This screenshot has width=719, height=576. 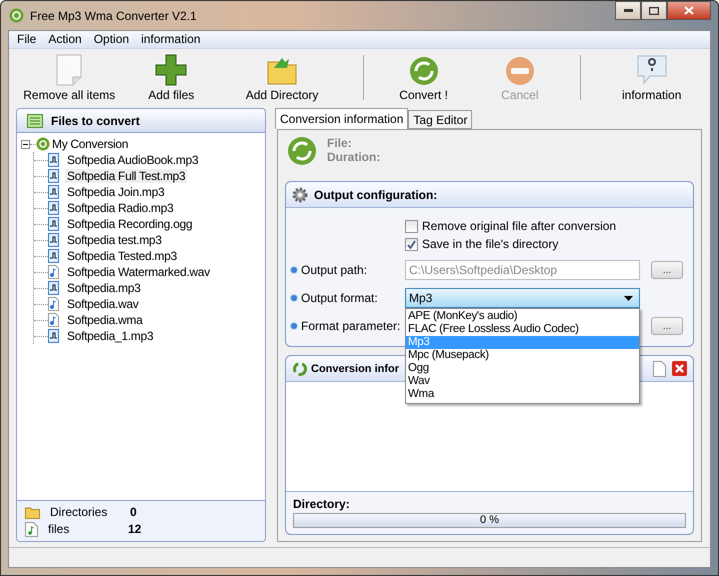 I want to click on close-button, so click(x=689, y=10).